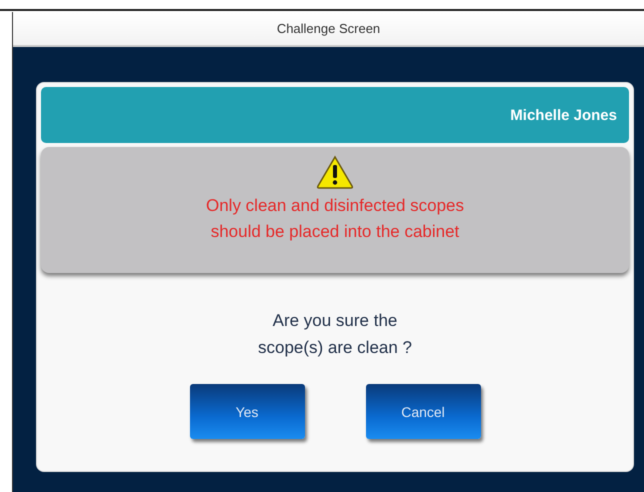 This screenshot has width=644, height=492. Describe the element at coordinates (423, 411) in the screenshot. I see `cancel-button: Cancel` at that location.